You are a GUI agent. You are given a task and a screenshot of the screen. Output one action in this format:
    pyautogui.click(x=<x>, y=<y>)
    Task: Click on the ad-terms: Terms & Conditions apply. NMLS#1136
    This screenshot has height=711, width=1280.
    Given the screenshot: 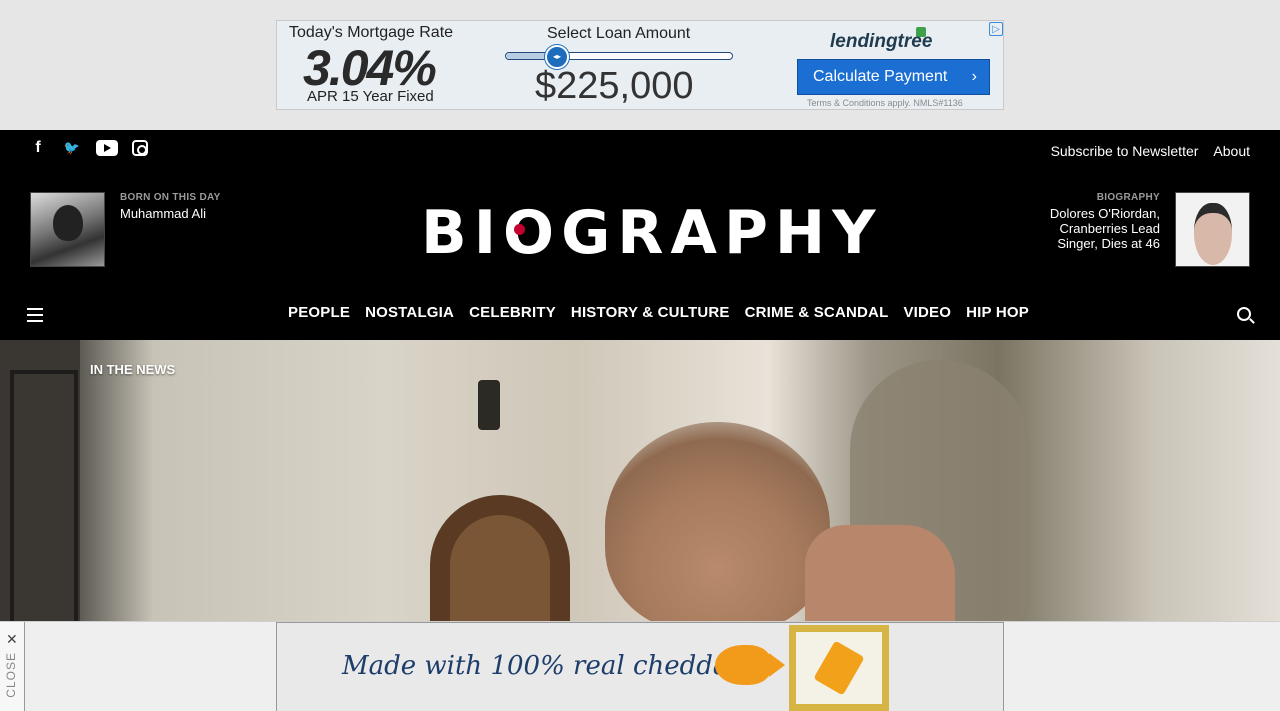 What is the action you would take?
    pyautogui.click(x=885, y=103)
    